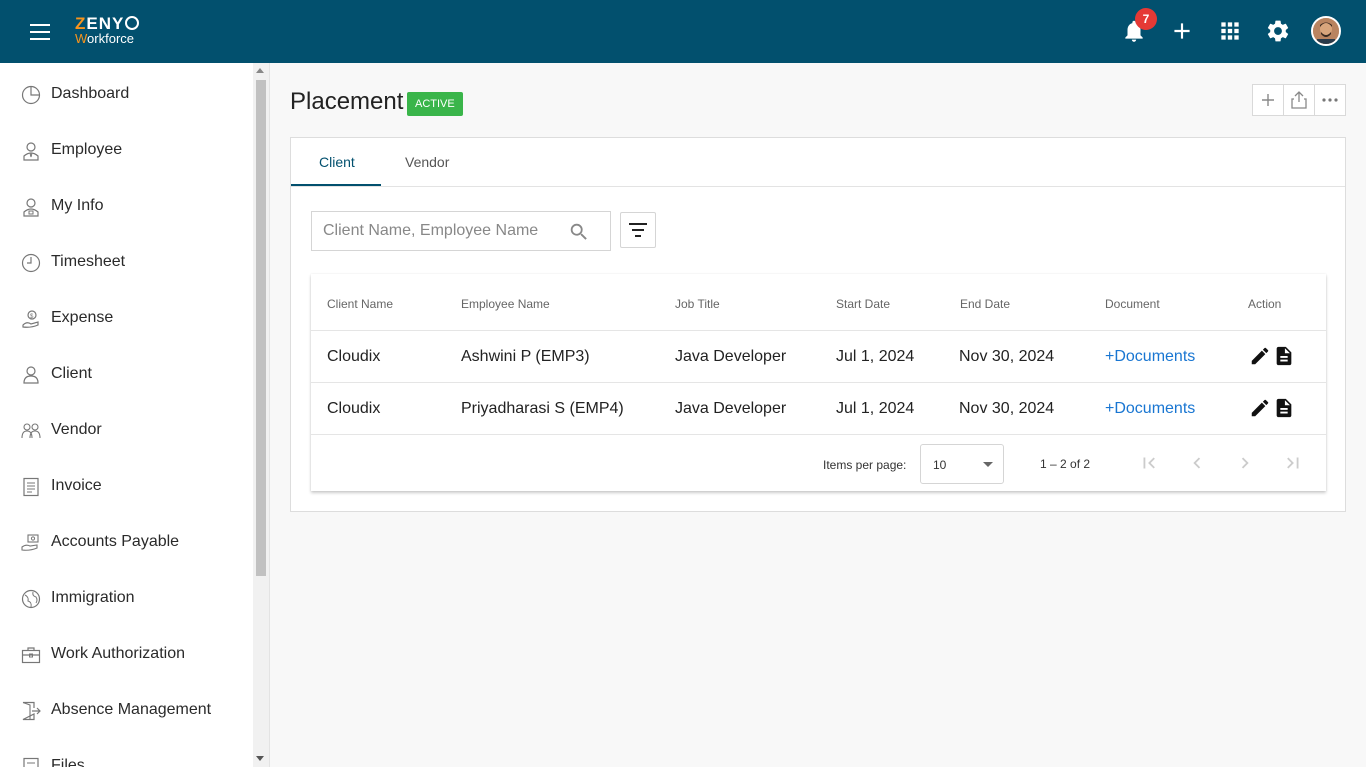 The width and height of the screenshot is (1366, 767). I want to click on sidebar-item-accounts-payable: Accounts Payable, so click(126, 543).